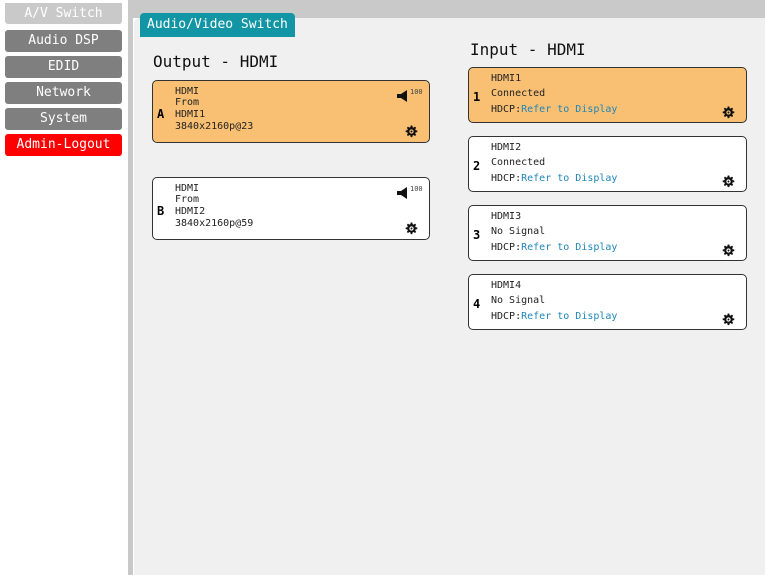 The height and width of the screenshot is (575, 765). I want to click on output-resolution: 3840x2160p@23, so click(214, 126).